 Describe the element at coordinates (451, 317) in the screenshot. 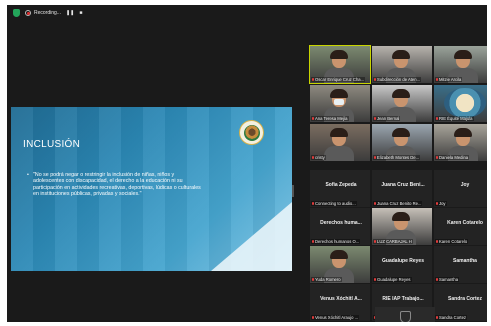

I see `participant-label: Sandra Cortez` at that location.